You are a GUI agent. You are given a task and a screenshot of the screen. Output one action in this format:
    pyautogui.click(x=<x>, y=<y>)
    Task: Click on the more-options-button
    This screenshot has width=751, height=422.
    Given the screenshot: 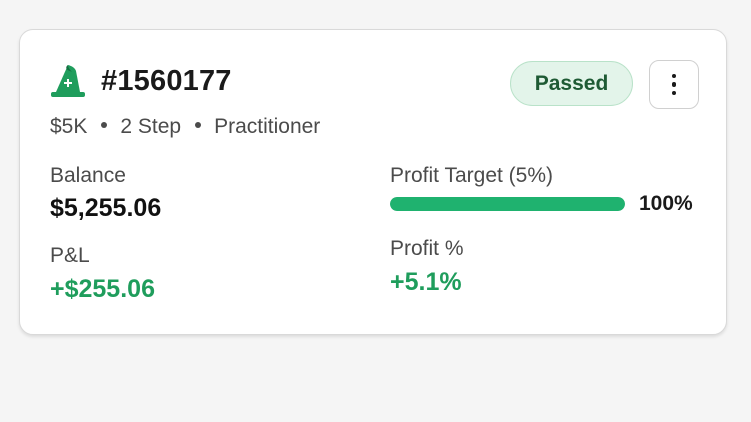 What is the action you would take?
    pyautogui.click(x=674, y=84)
    